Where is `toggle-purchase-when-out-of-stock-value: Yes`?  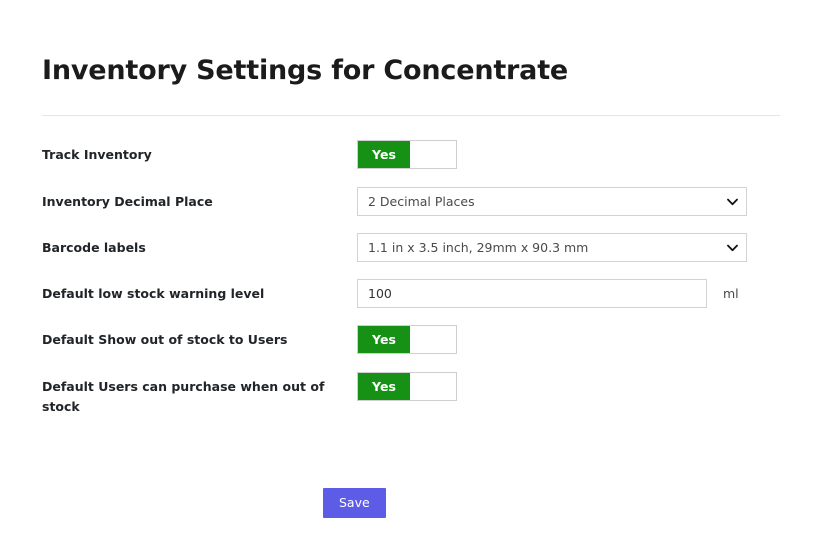
toggle-purchase-when-out-of-stock-value: Yes is located at coordinates (384, 387).